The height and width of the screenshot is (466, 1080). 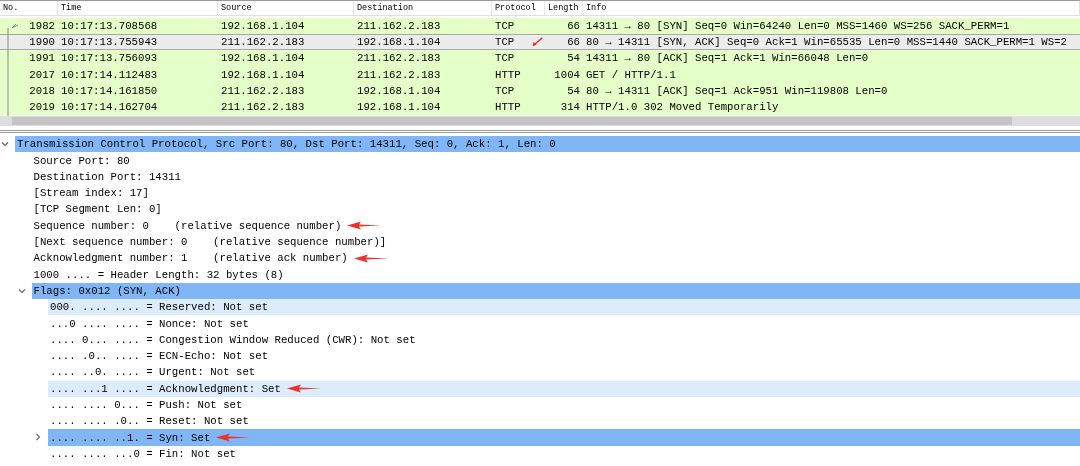 I want to click on table-cell-text: 1004, so click(x=567, y=75).